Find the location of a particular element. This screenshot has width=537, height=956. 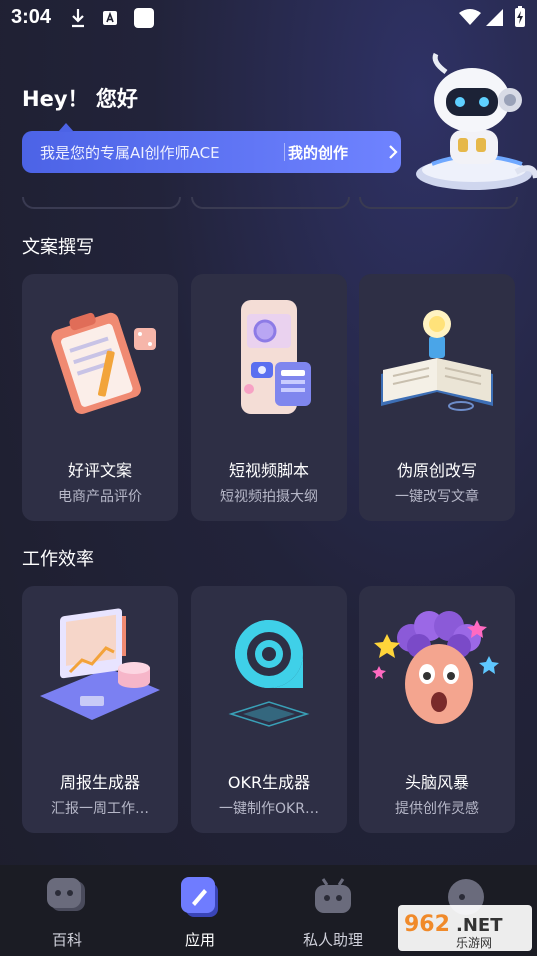

watermark-logo: 962 .NET 乐游网 is located at coordinates (465, 928).